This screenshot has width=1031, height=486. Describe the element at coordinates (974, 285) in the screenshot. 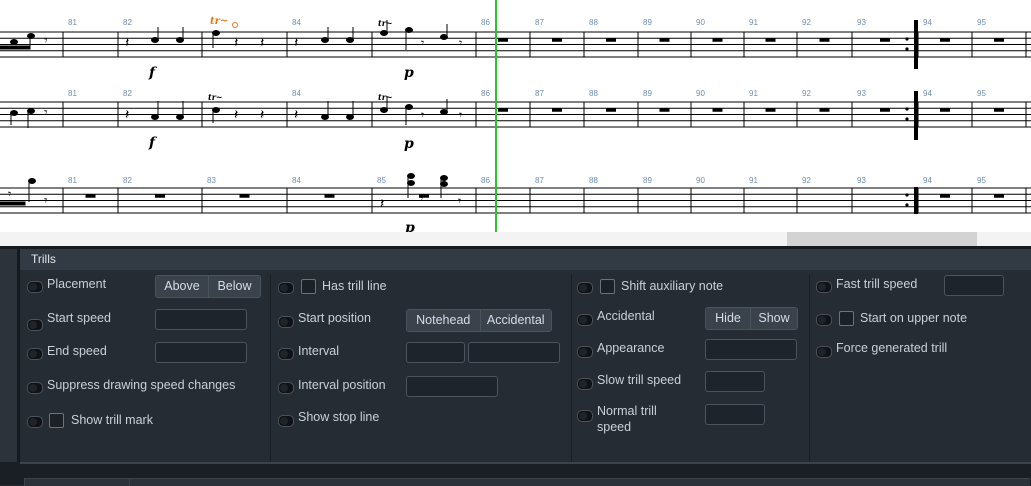

I see `fast-trill-speed-field` at that location.